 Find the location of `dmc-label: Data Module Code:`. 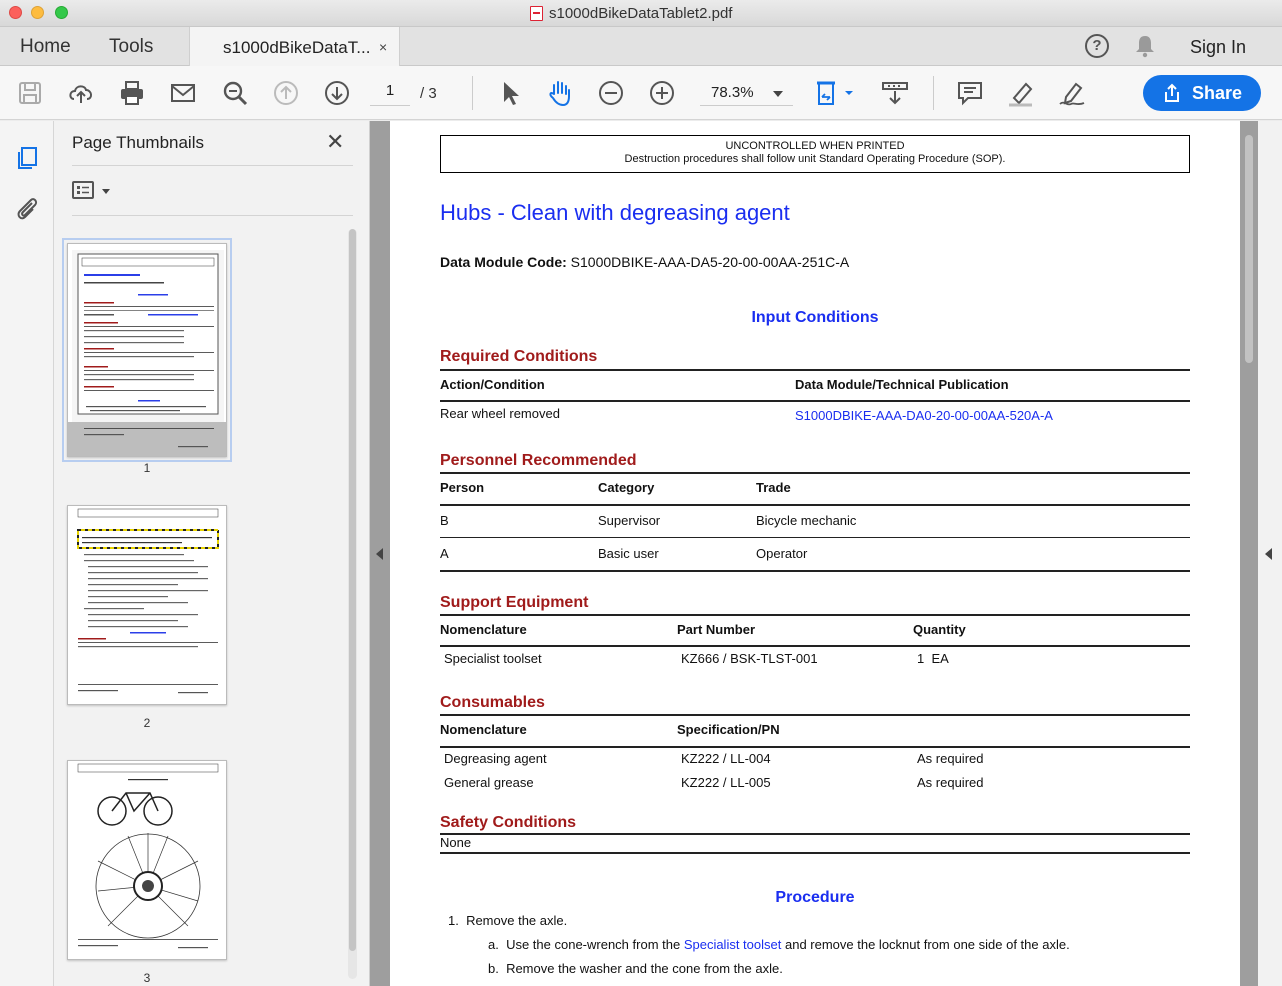

dmc-label: Data Module Code: is located at coordinates (503, 262).